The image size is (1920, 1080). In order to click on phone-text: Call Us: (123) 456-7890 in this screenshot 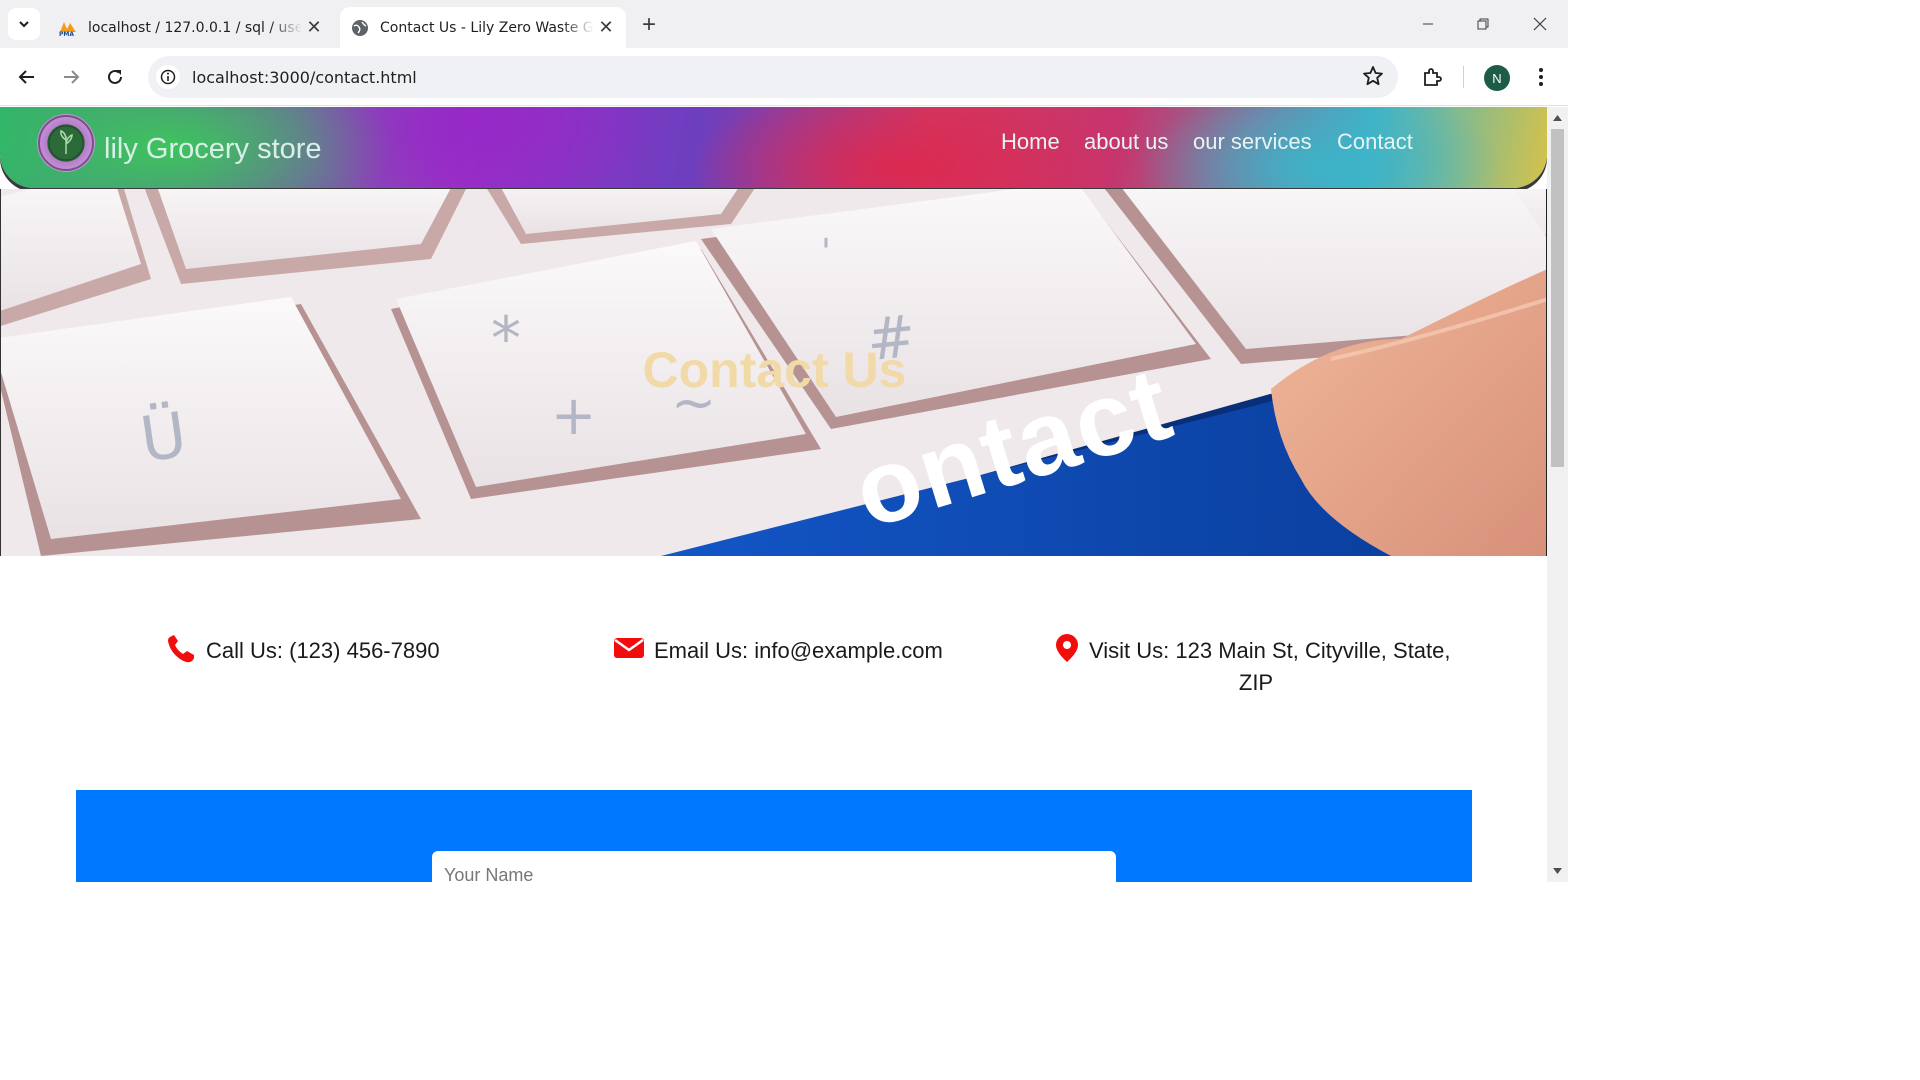, I will do `click(323, 650)`.